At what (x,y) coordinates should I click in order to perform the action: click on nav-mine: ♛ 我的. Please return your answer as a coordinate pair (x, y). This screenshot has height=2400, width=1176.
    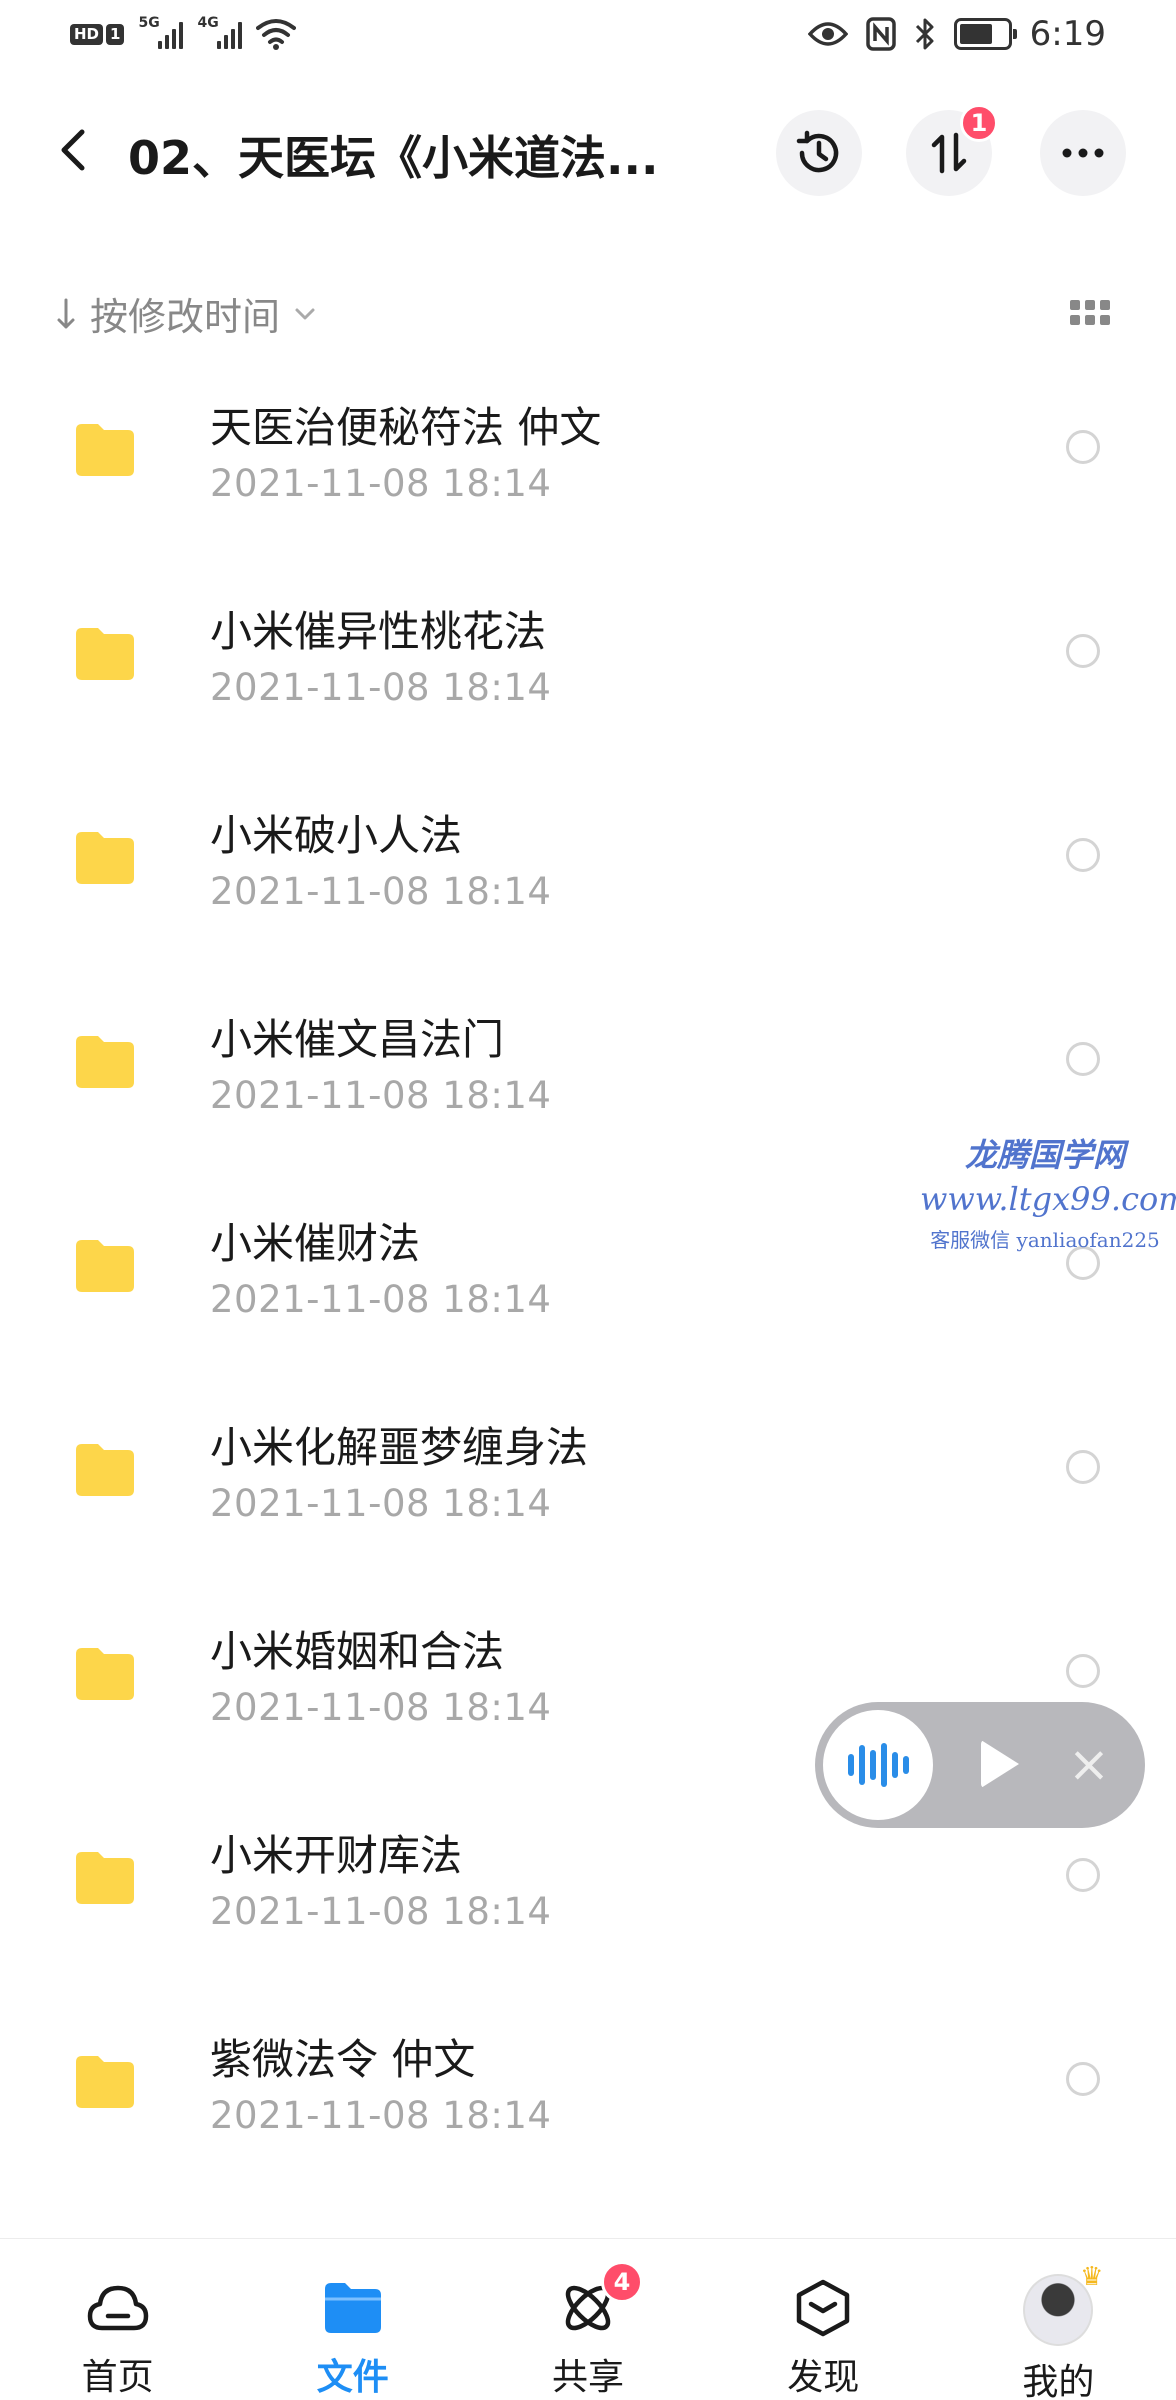
    Looking at the image, I should click on (1058, 2319).